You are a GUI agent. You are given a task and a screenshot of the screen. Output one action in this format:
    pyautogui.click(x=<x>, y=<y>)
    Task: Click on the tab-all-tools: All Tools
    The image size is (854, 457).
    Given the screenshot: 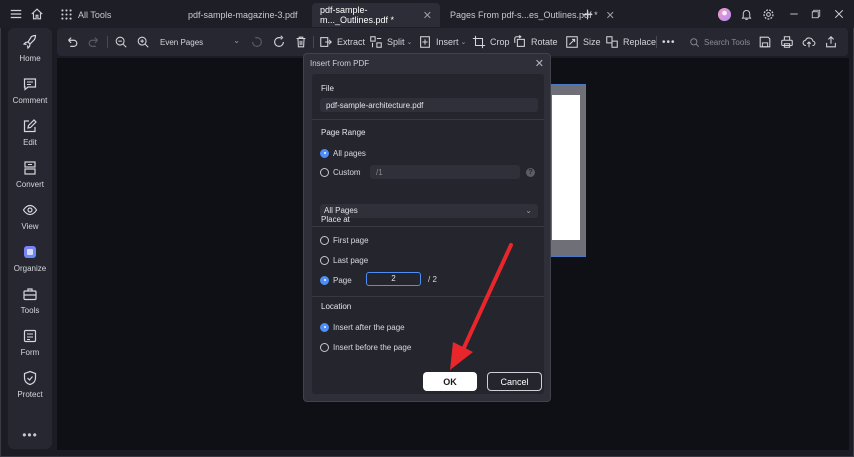 What is the action you would take?
    pyautogui.click(x=94, y=15)
    